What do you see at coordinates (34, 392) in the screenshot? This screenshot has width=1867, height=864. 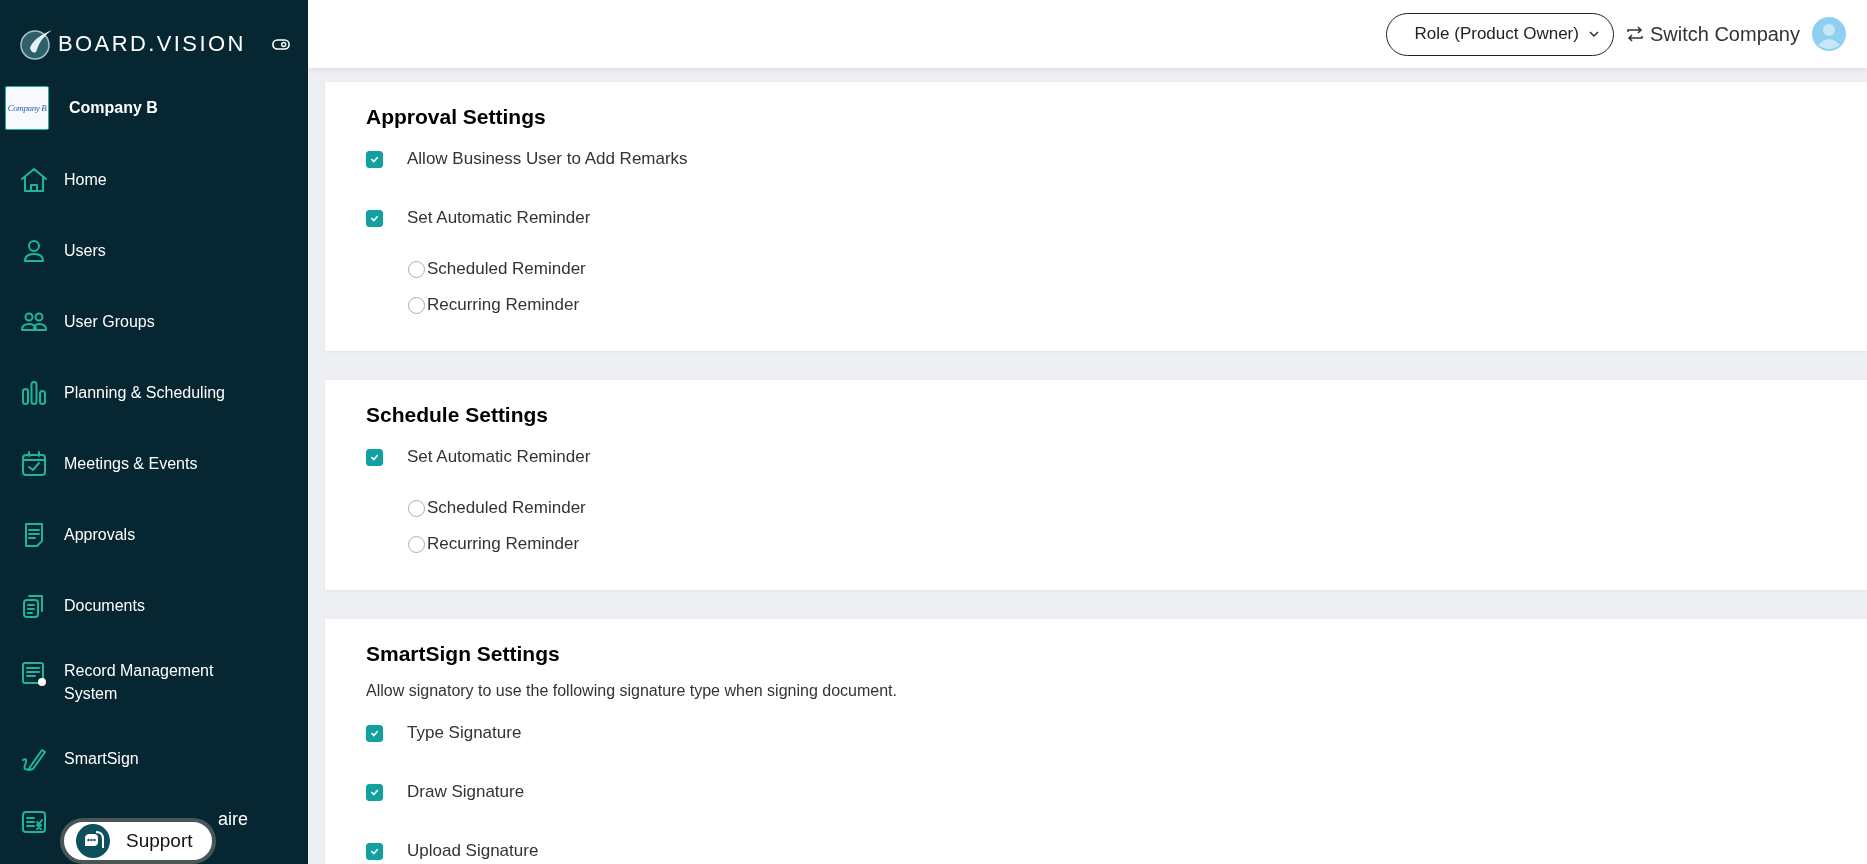 I see `bar-chart-icon` at bounding box center [34, 392].